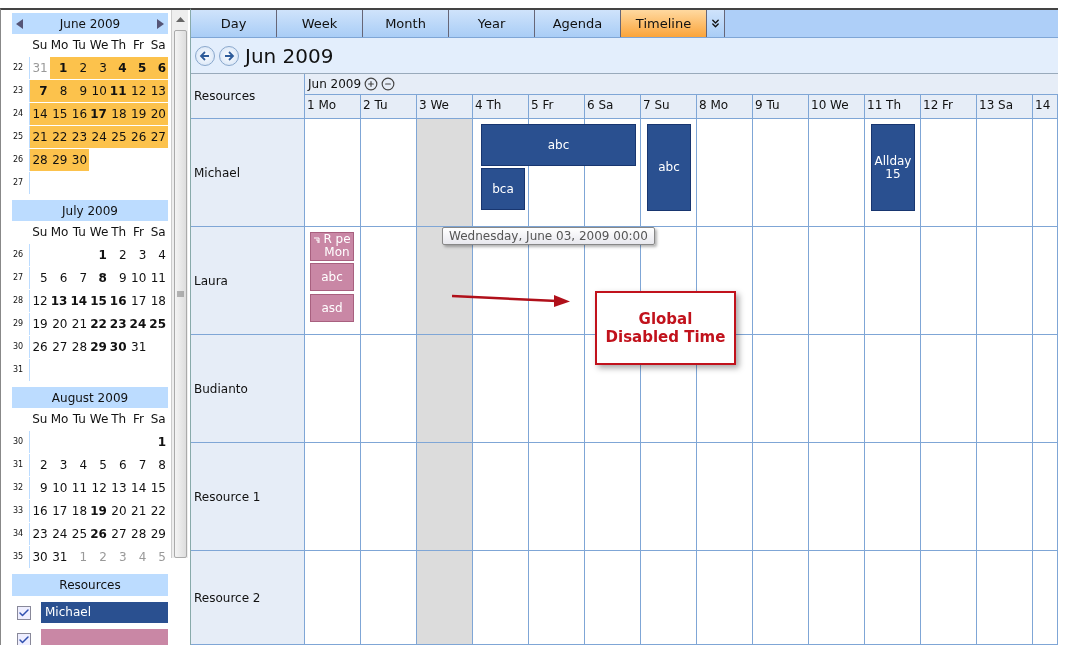 Image resolution: width=1068 pixels, height=645 pixels. What do you see at coordinates (893, 167) in the screenshot?
I see `event: Allday 15` at bounding box center [893, 167].